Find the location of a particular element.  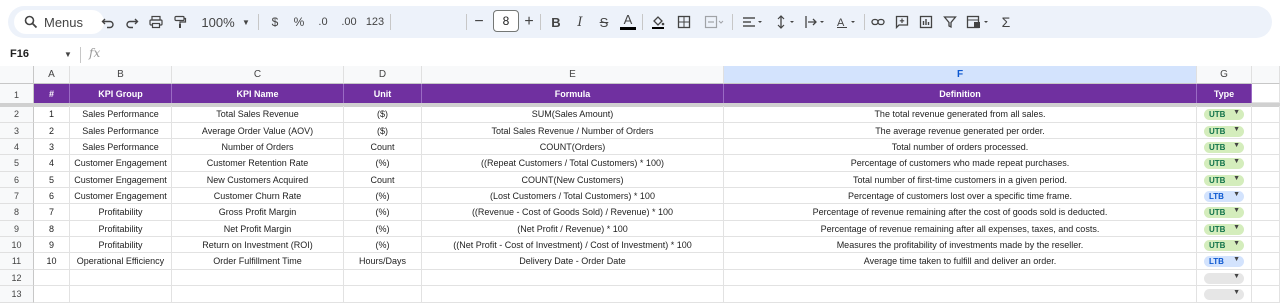

row-header-9: 9 is located at coordinates (17, 229).